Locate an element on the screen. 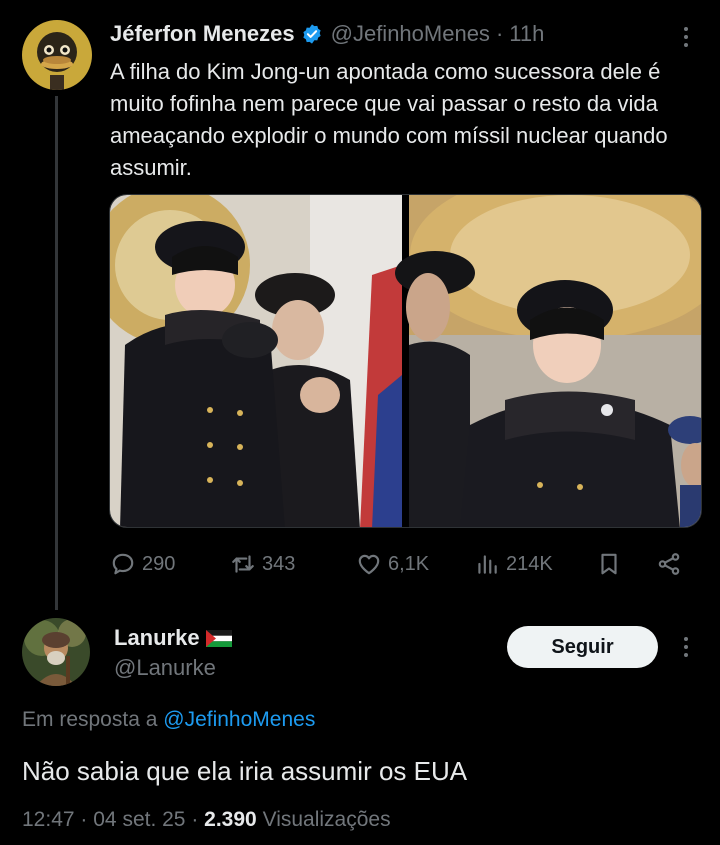  tweet-action-bar: 290 343 6,1K 214K is located at coordinates (405, 564).